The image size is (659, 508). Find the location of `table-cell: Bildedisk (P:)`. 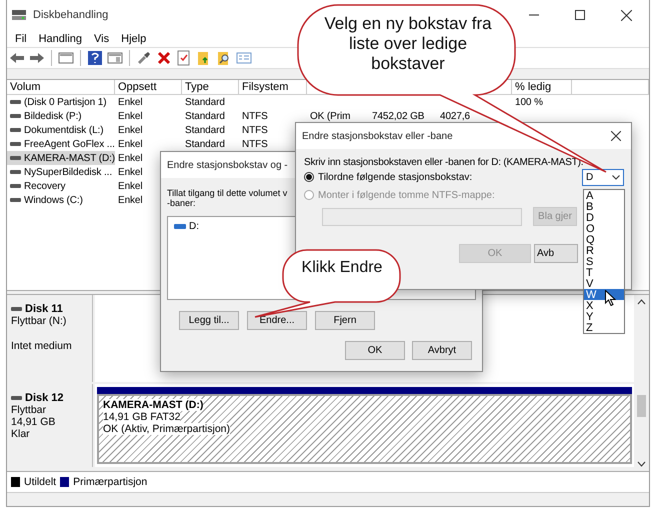

table-cell: Bildedisk (P:) is located at coordinates (53, 116).